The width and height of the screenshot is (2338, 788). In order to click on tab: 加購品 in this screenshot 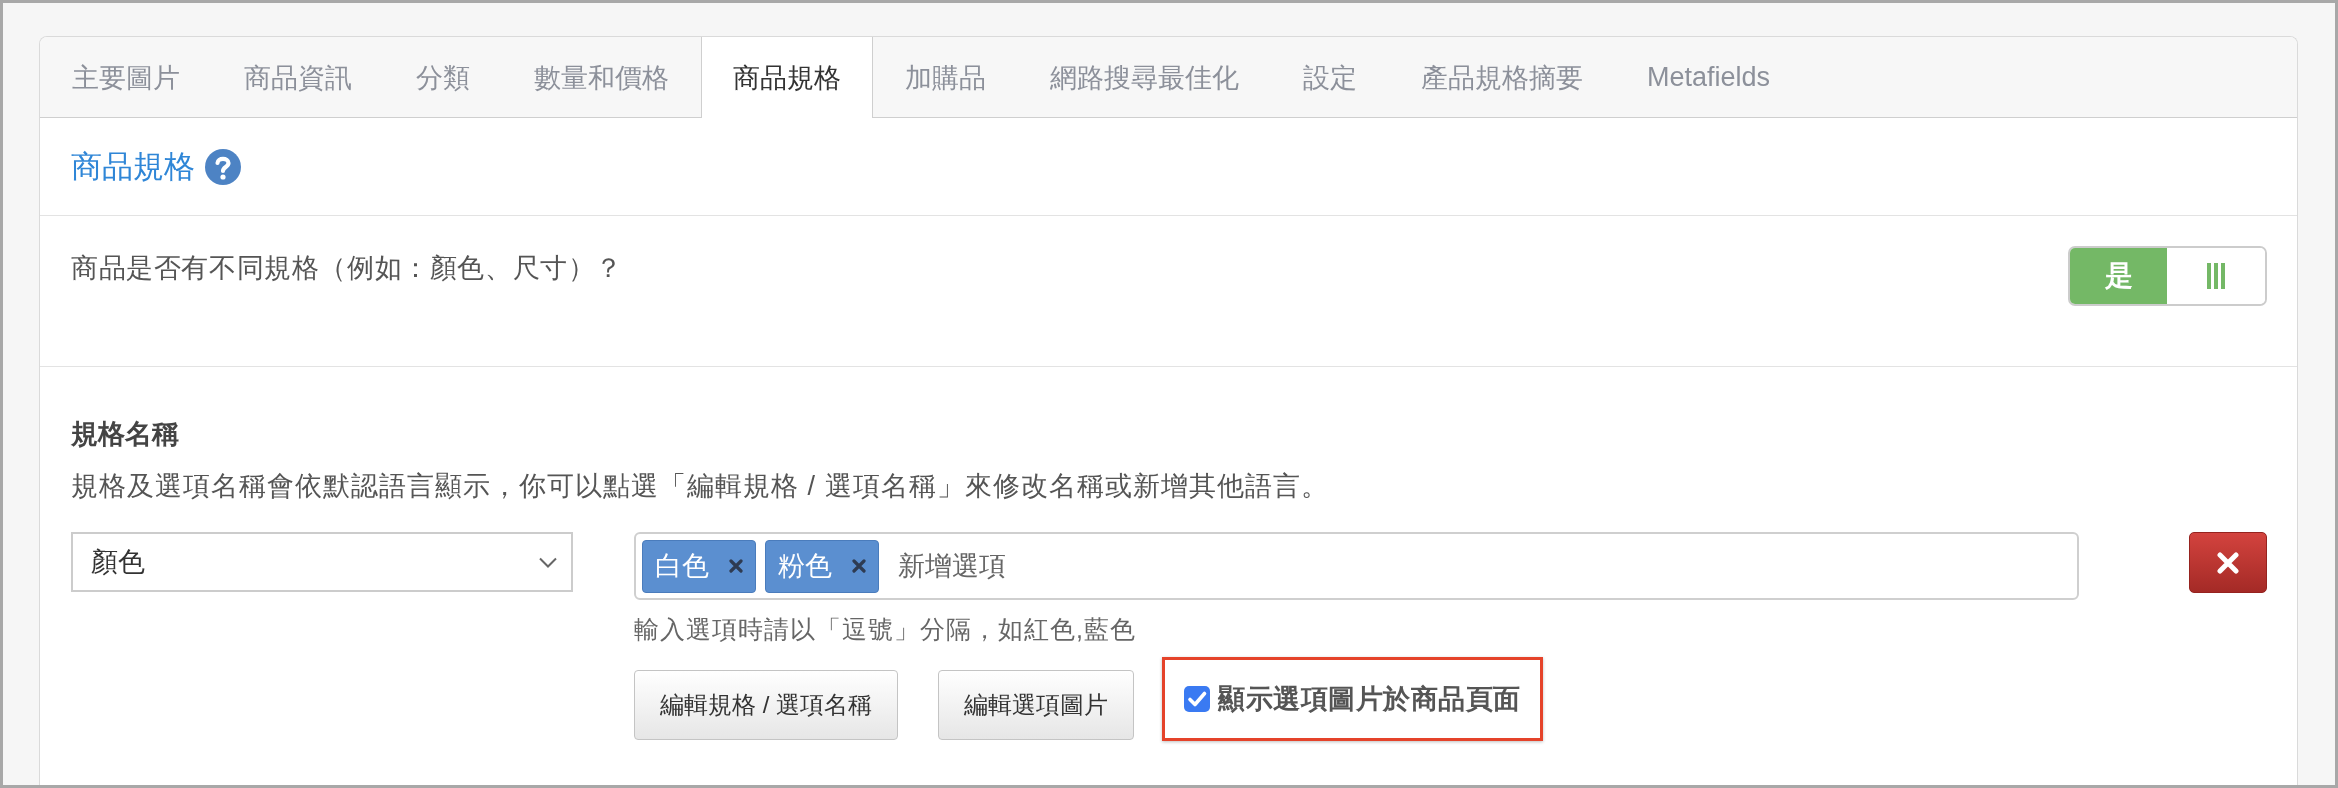, I will do `click(945, 77)`.